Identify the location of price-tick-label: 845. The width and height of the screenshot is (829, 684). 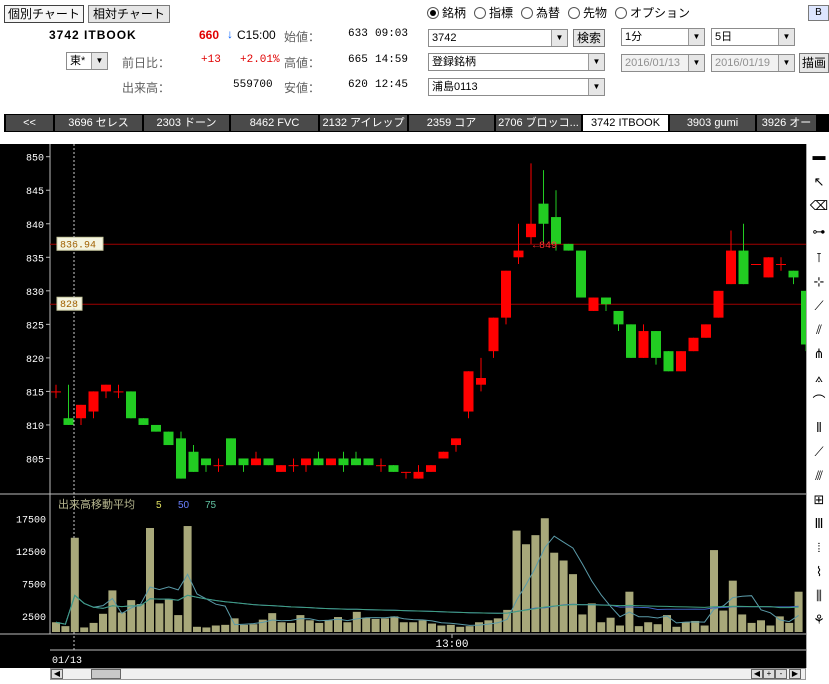
(35, 192).